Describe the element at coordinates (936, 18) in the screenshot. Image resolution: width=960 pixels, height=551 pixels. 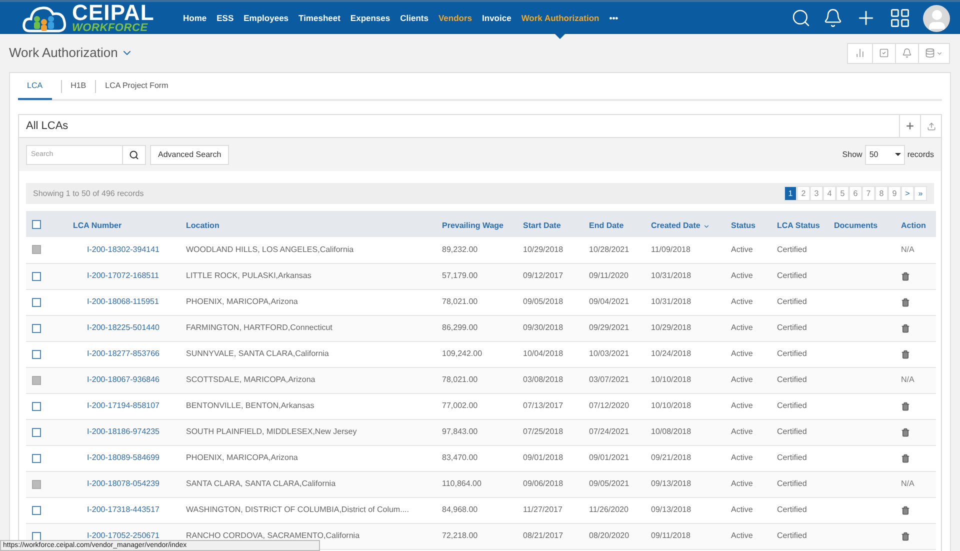
I see `avatar-icon` at that location.